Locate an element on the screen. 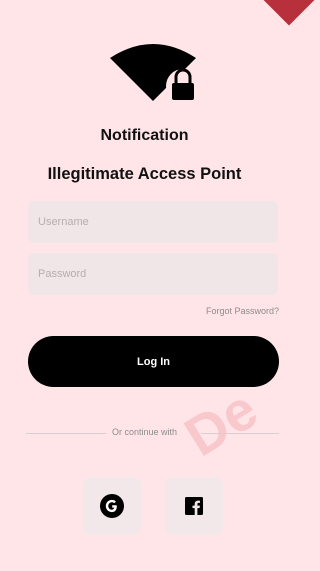 The image size is (320, 571). login-button: Log In is located at coordinates (153, 361).